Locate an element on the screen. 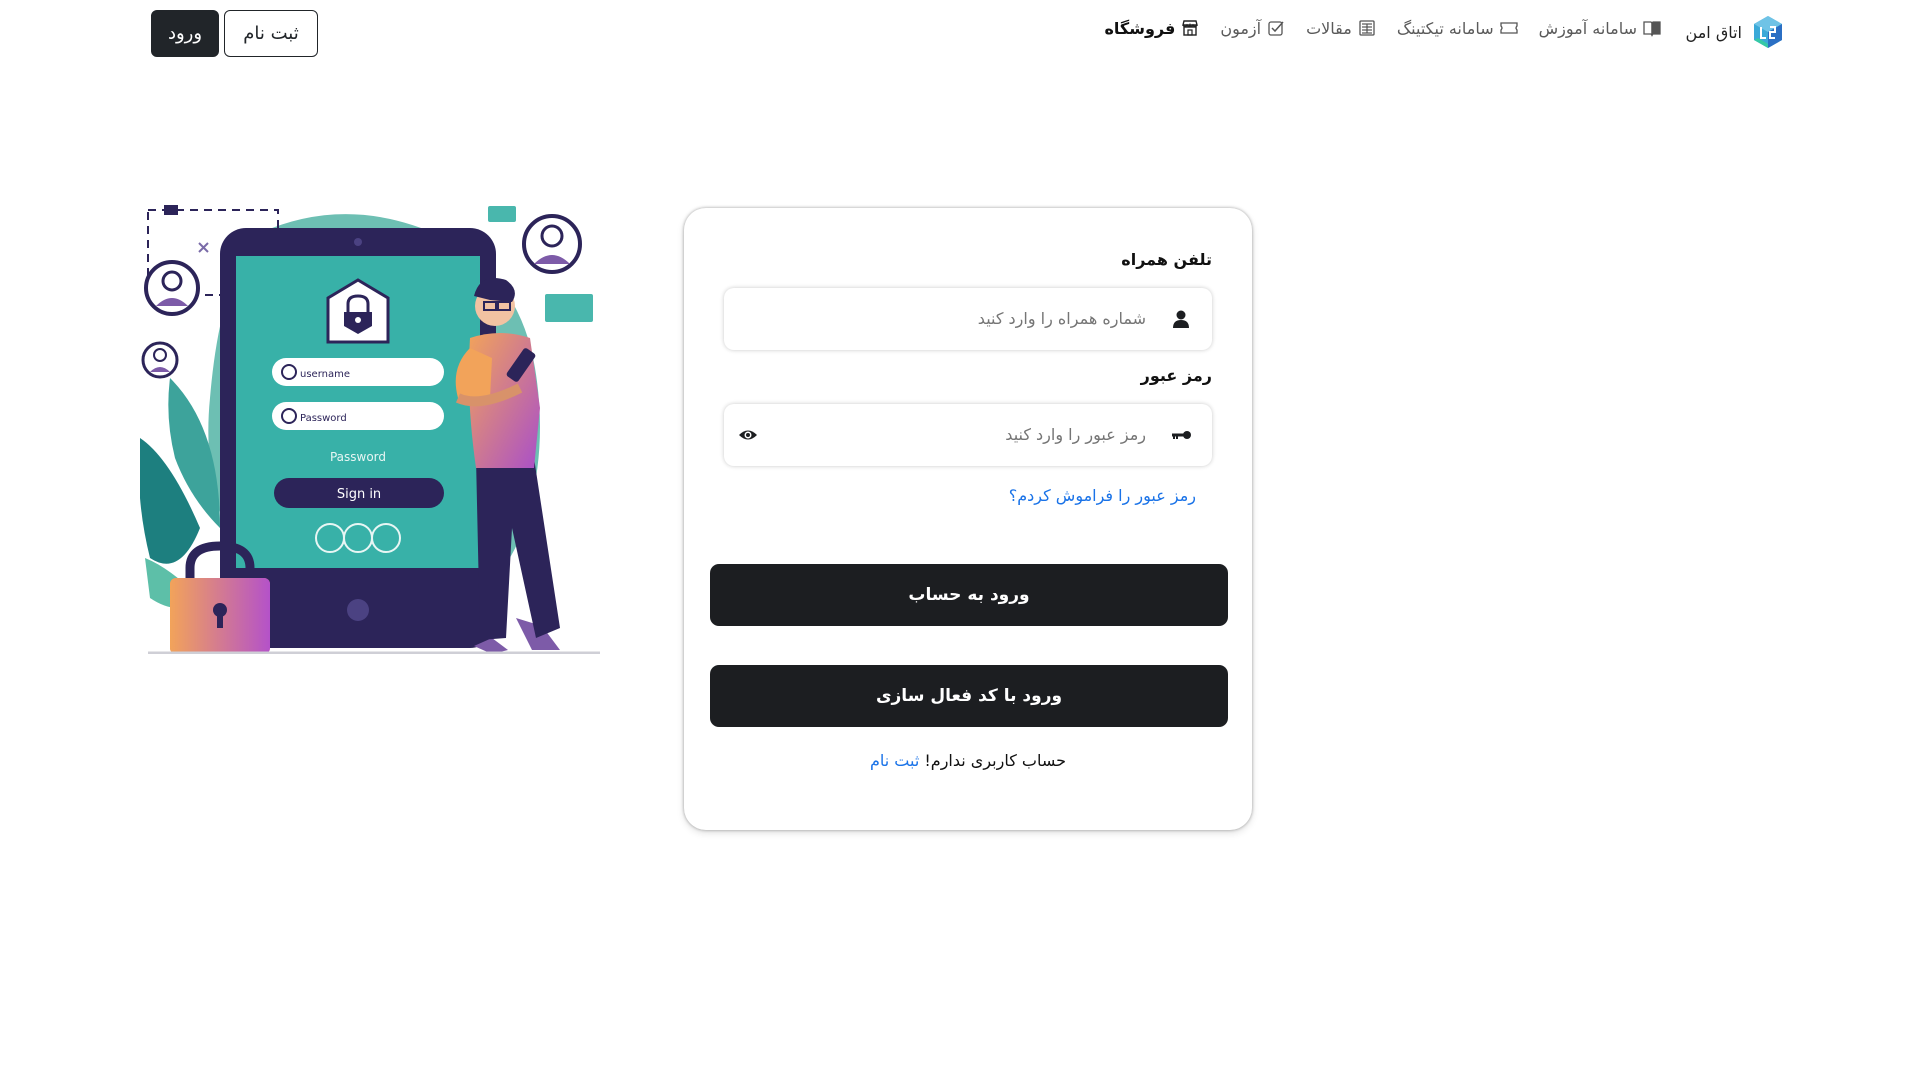 Image resolution: width=1920 pixels, height=1080 pixels. nav-item-exam: آزمون is located at coordinates (1253, 28).